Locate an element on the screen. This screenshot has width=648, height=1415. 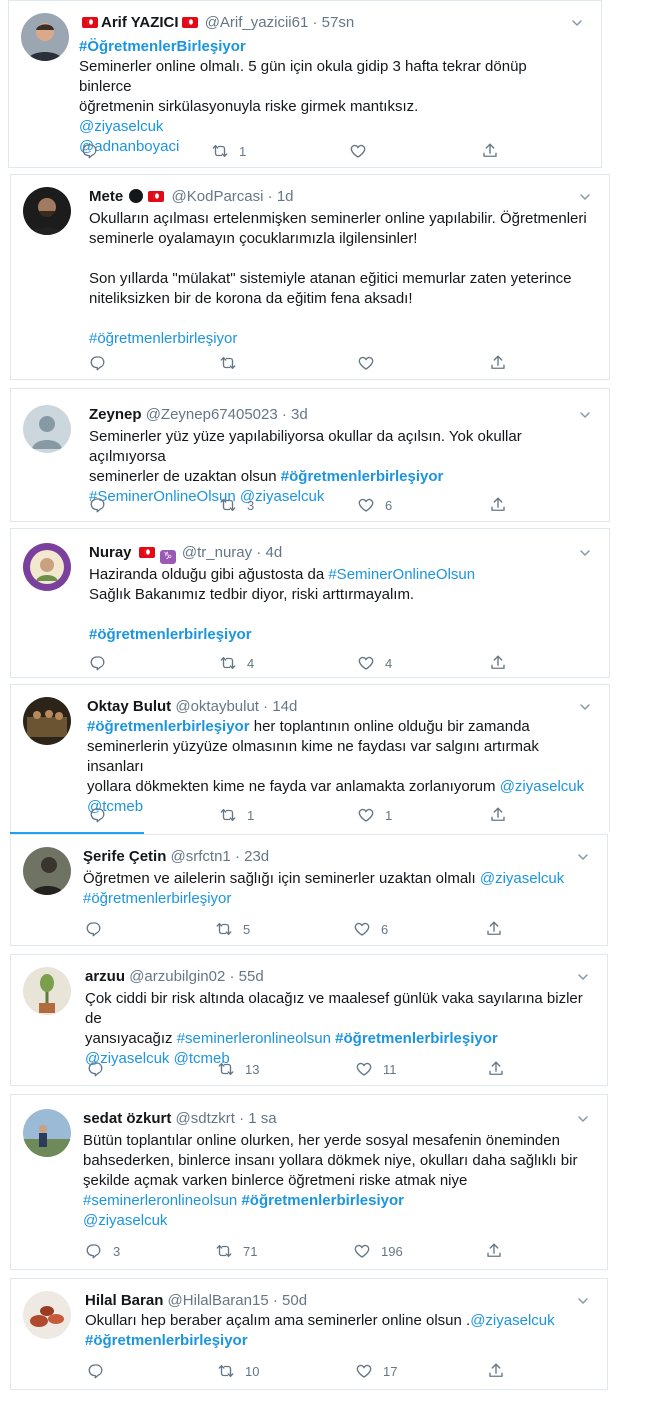
author-name: Oktay Bulut is located at coordinates (129, 706).